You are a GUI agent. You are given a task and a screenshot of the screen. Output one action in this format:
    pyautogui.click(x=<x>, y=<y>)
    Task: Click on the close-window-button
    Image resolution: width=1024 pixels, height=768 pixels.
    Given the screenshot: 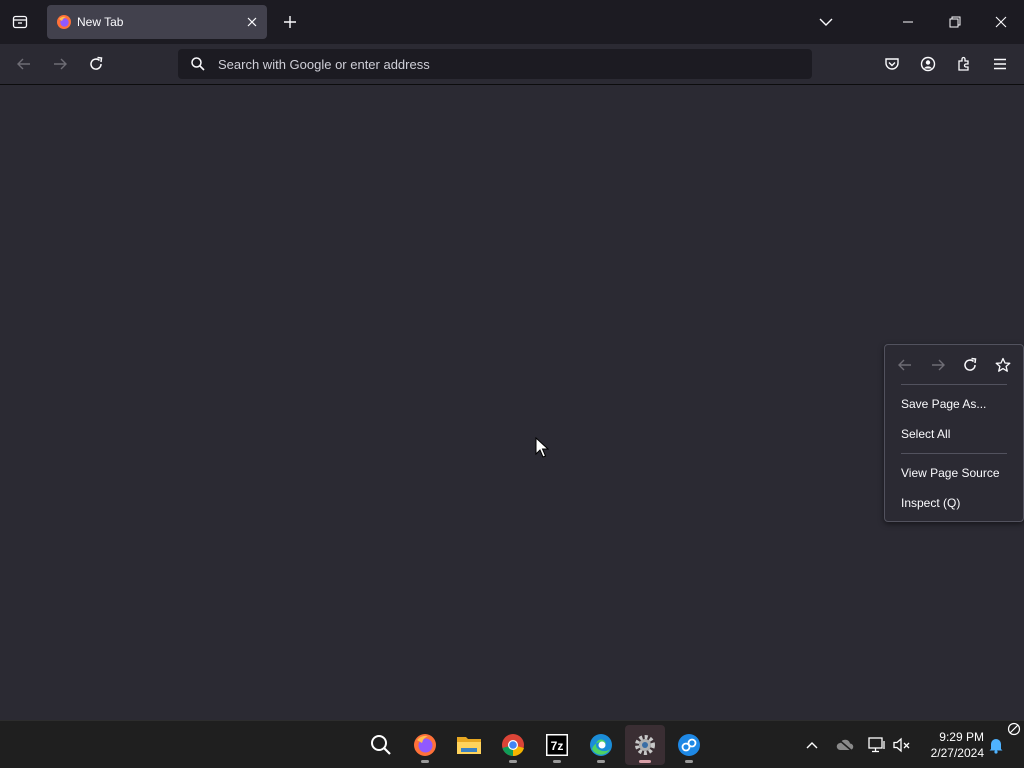 What is the action you would take?
    pyautogui.click(x=1001, y=22)
    